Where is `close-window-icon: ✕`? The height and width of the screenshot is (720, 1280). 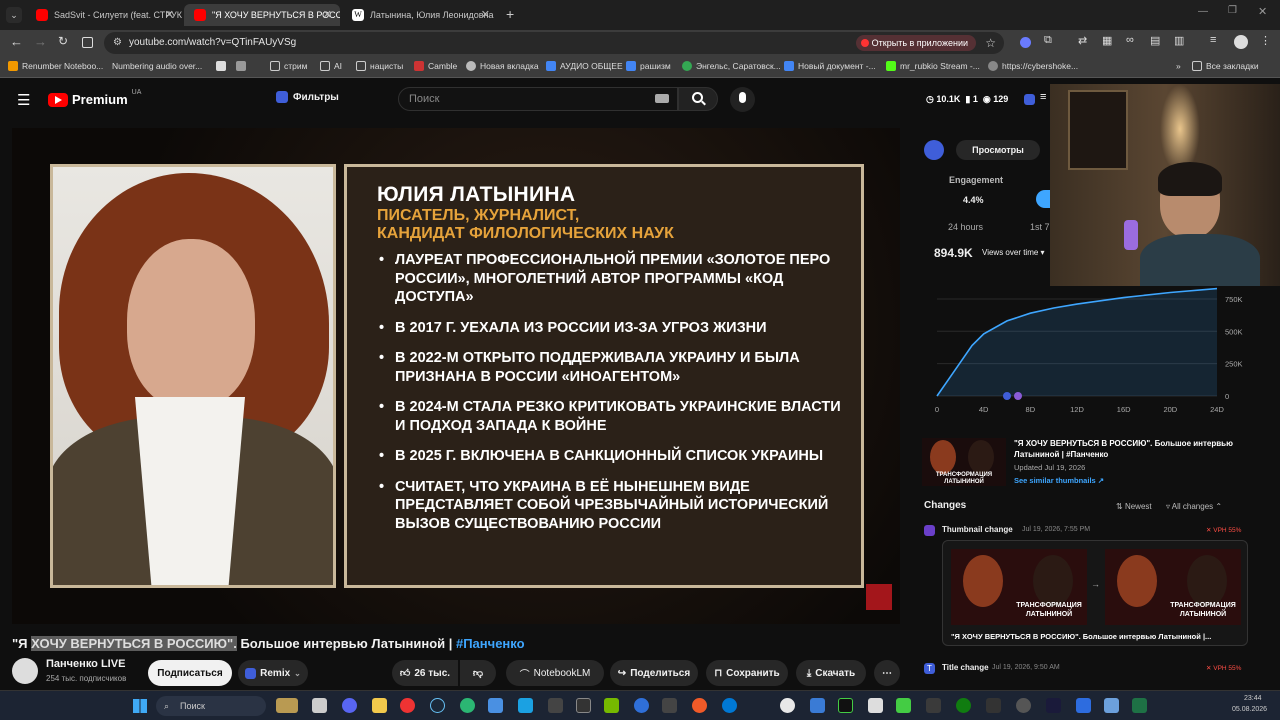
close-window-icon: ✕ is located at coordinates (1262, 11).